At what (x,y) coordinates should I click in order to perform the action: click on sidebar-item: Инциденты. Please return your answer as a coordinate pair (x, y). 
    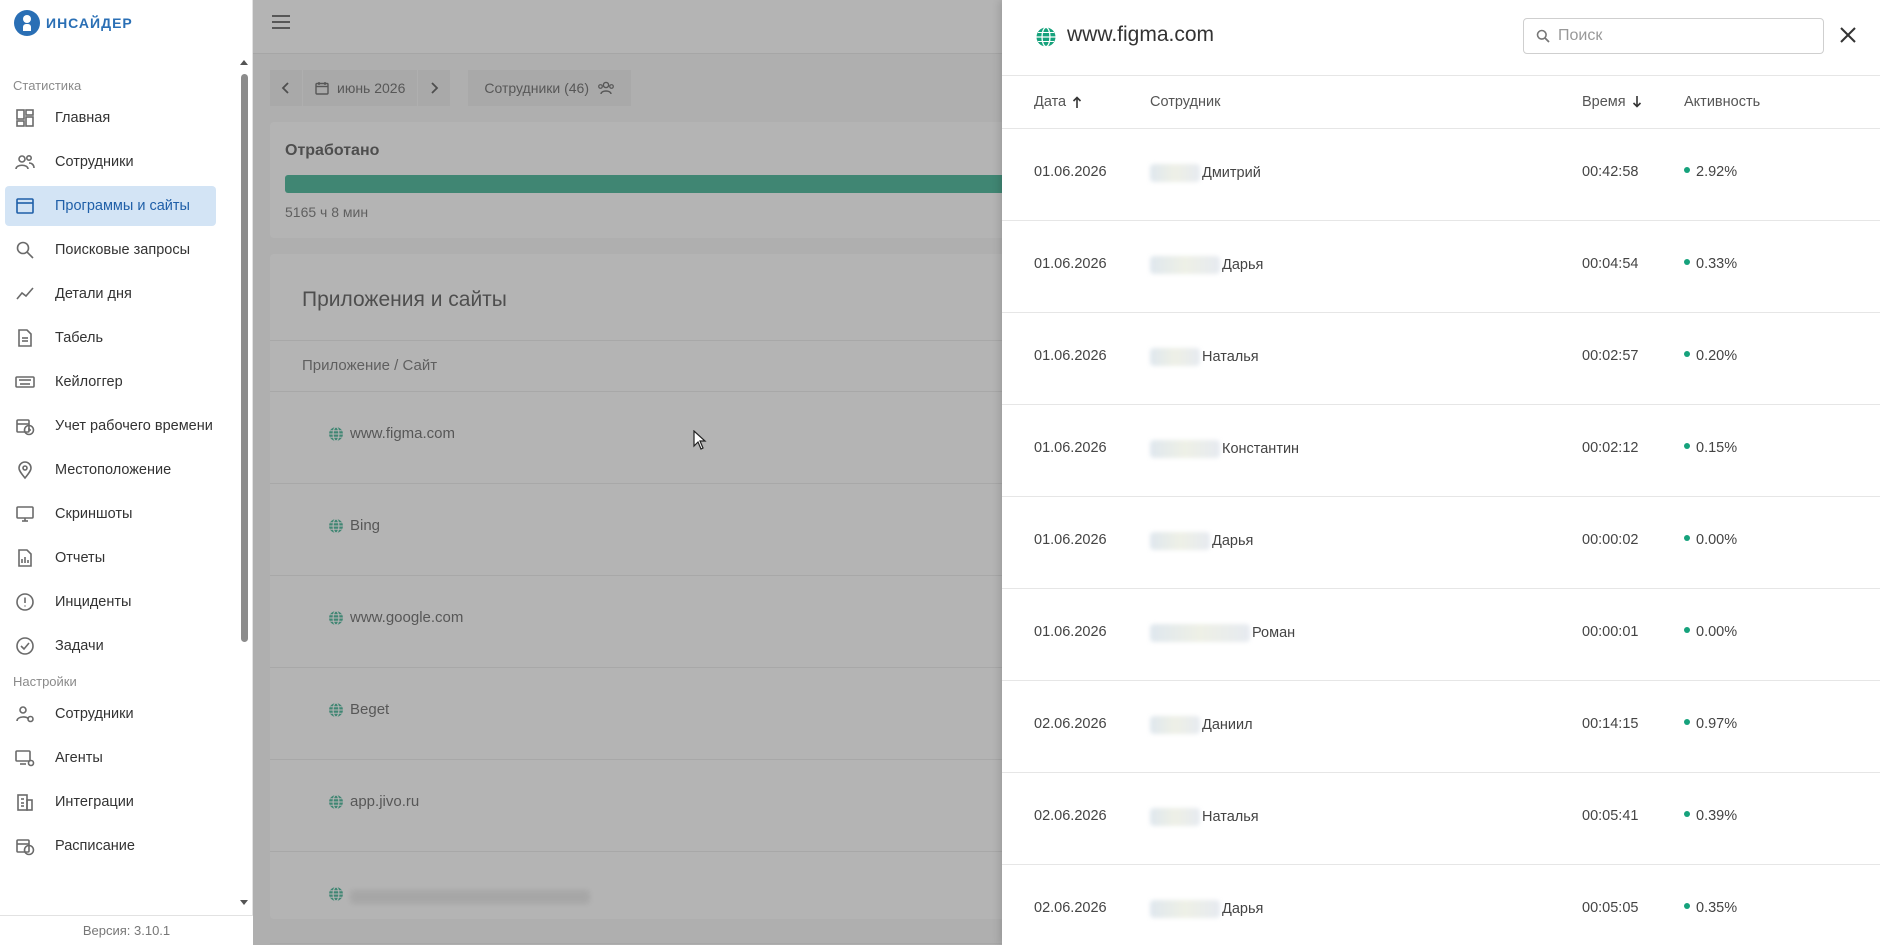
    Looking at the image, I should click on (110, 602).